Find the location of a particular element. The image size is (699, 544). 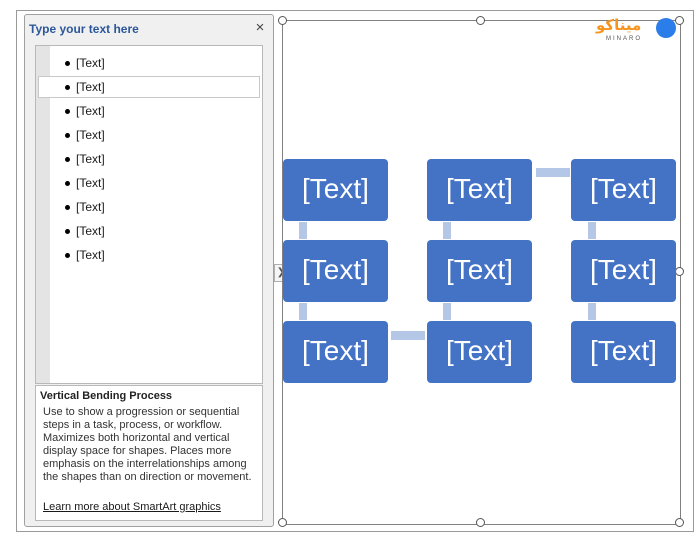

close-icon: × is located at coordinates (260, 28).